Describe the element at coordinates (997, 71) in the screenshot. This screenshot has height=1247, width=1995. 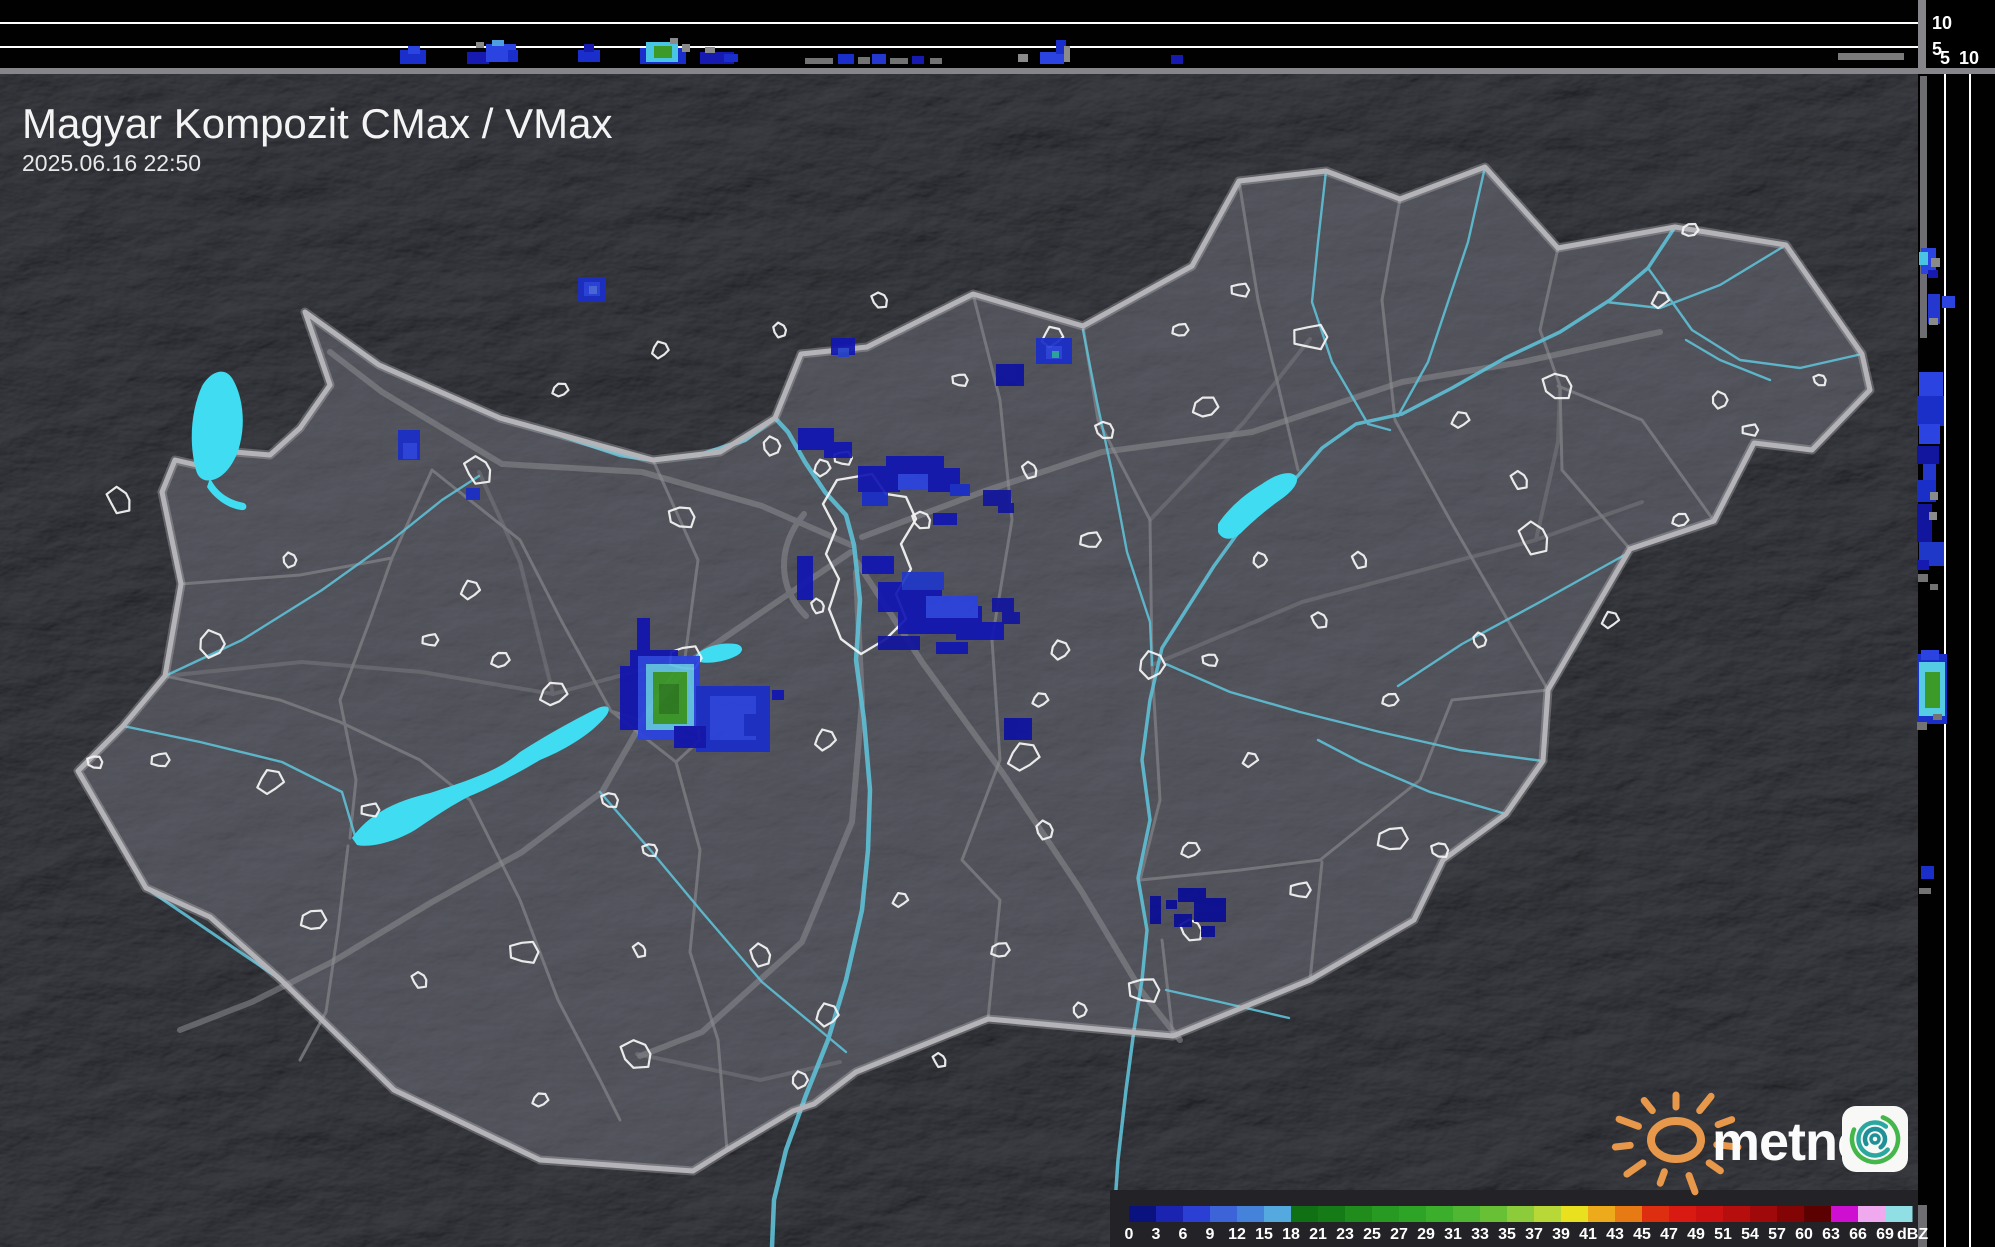
I see `horizontal-divider` at that location.